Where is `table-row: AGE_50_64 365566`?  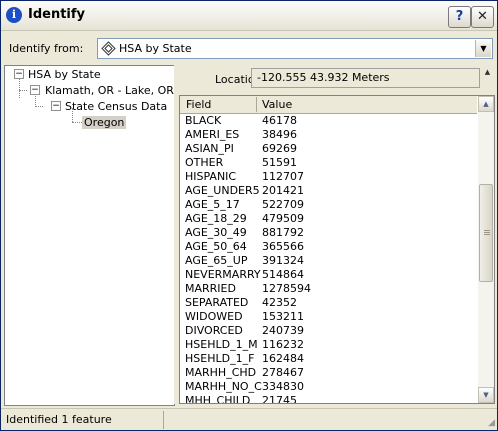 table-row: AGE_50_64 365566 is located at coordinates (328, 247).